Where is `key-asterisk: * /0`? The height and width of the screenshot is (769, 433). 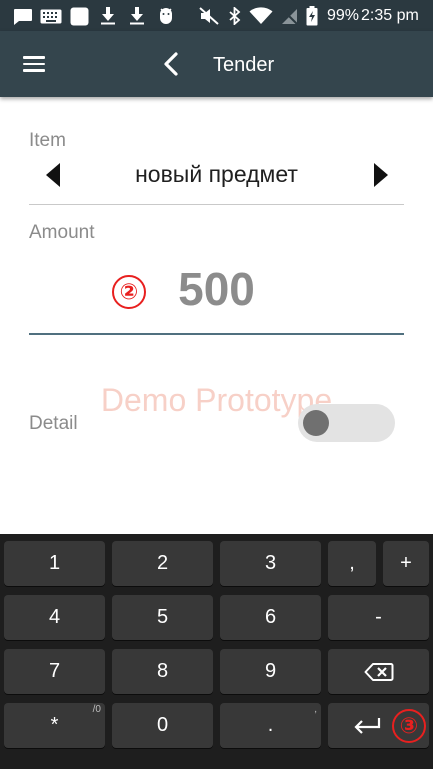 key-asterisk: * /0 is located at coordinates (54, 725).